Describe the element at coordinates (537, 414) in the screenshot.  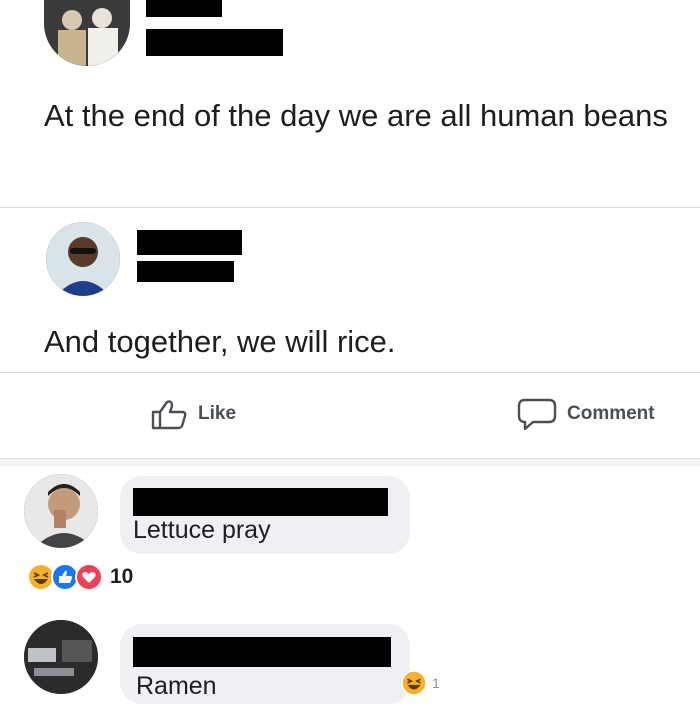
I see `comment-icon` at that location.